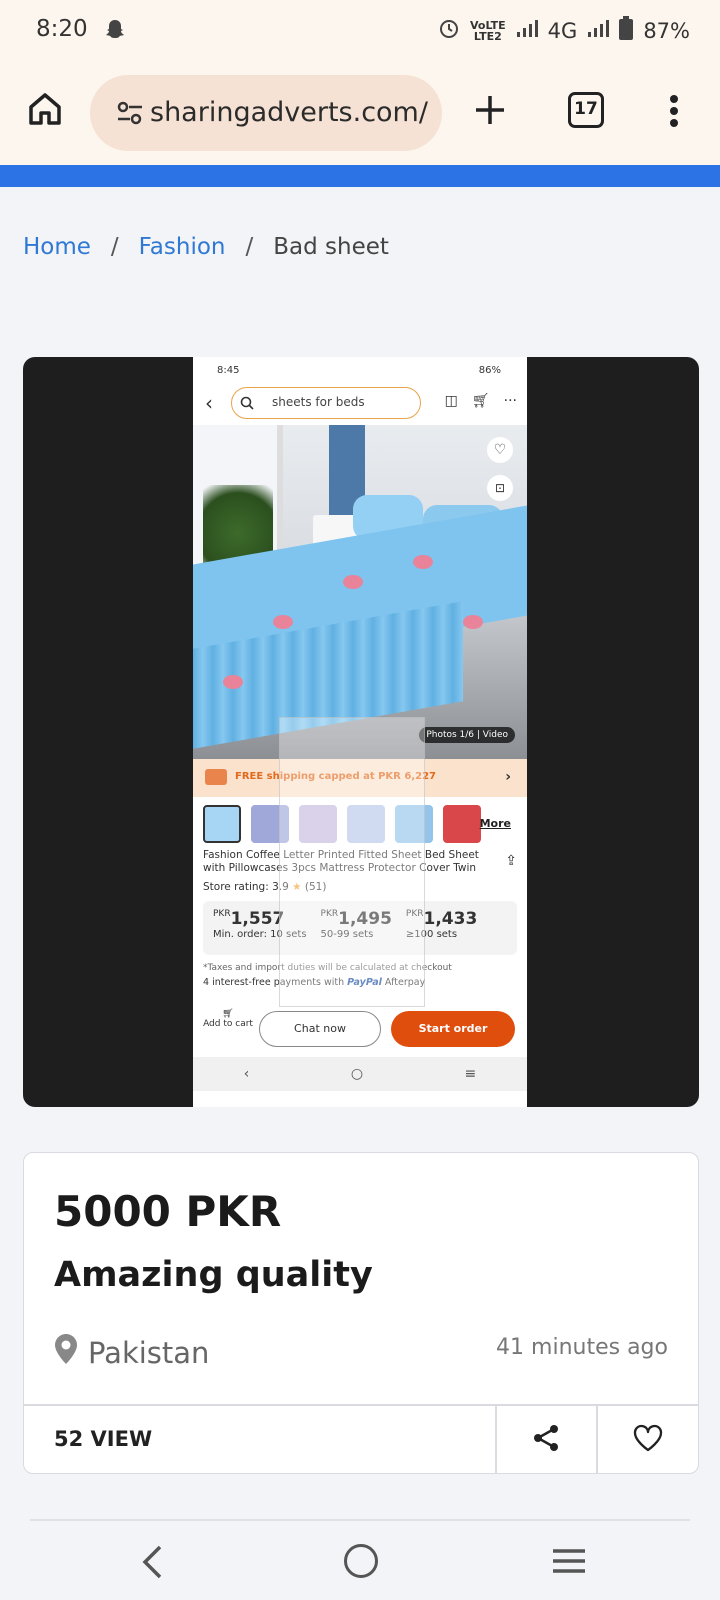 This screenshot has width=720, height=1600. Describe the element at coordinates (495, 823) in the screenshot. I see `more-link: More` at that location.